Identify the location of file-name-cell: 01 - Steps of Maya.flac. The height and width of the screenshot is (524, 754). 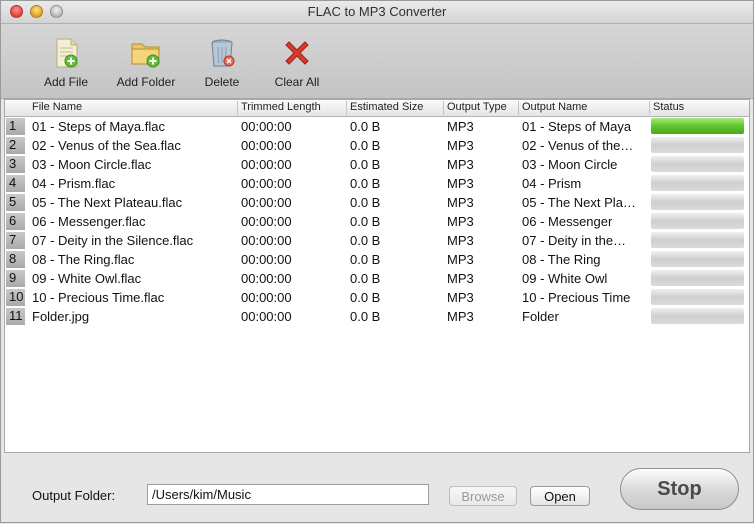
(98, 126).